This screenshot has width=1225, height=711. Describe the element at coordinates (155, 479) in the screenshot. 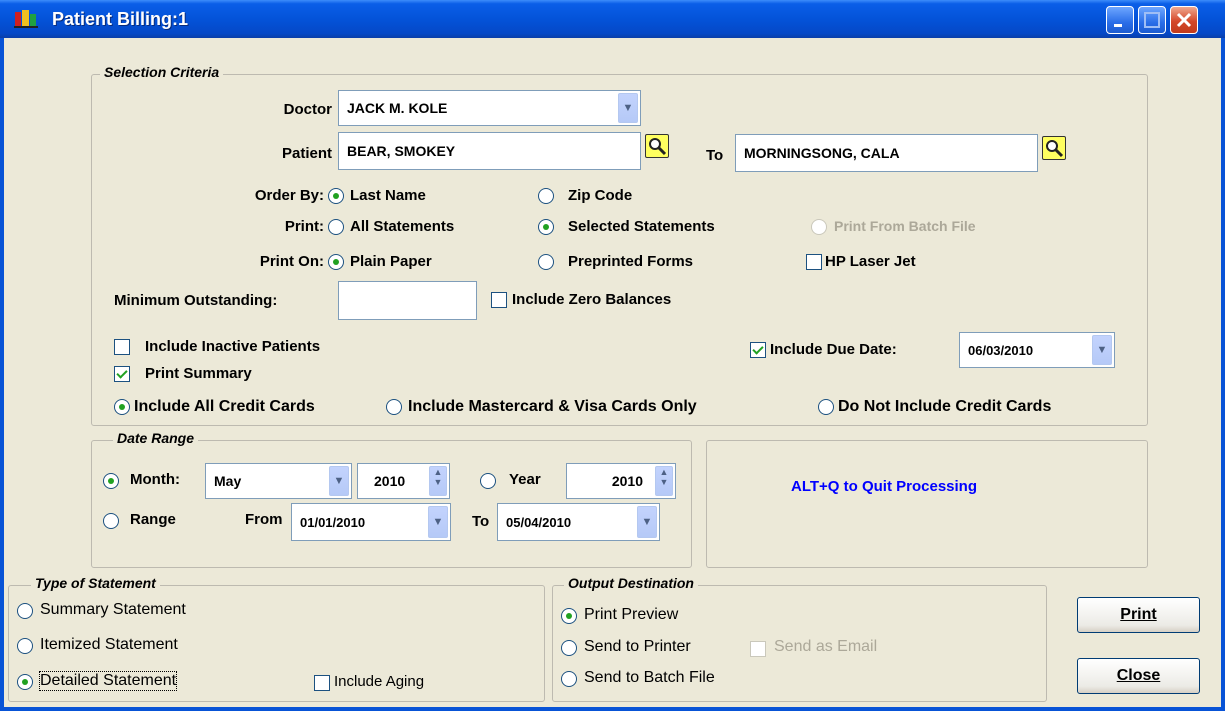

I see `month-label: Month:` at that location.